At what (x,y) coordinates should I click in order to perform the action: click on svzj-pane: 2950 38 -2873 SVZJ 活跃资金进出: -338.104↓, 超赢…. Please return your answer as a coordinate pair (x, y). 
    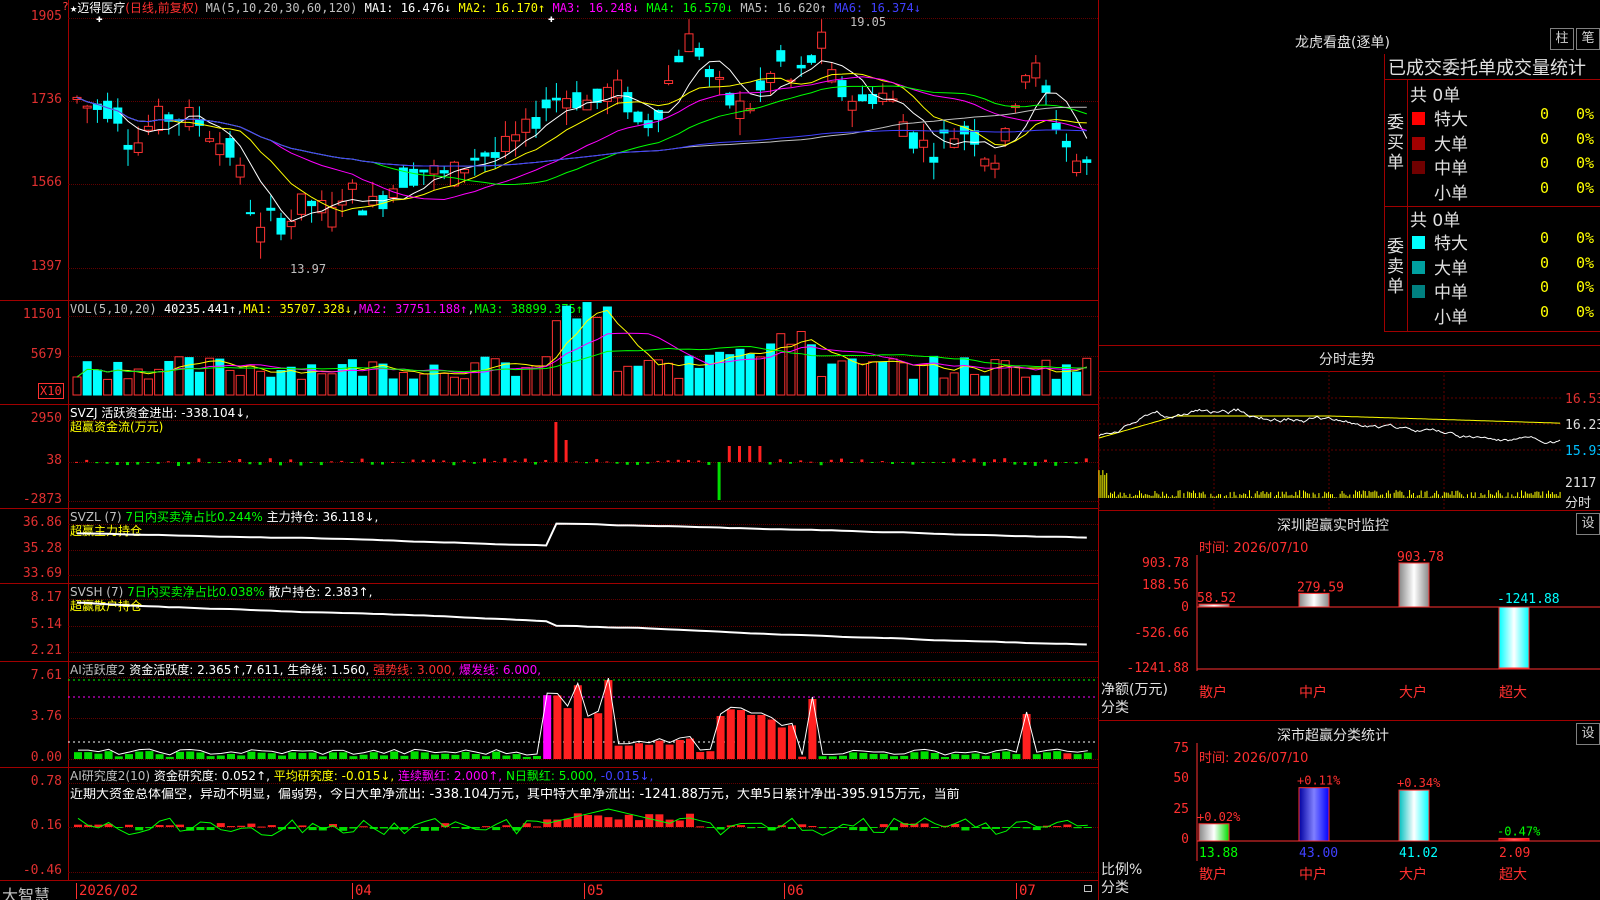
    Looking at the image, I should click on (549, 456).